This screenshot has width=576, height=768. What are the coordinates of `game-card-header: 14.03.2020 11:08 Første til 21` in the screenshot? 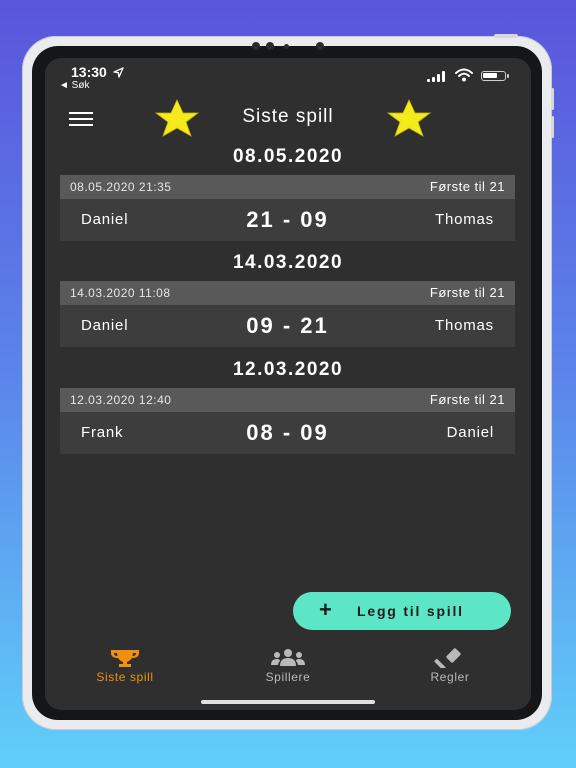 It's located at (287, 293).